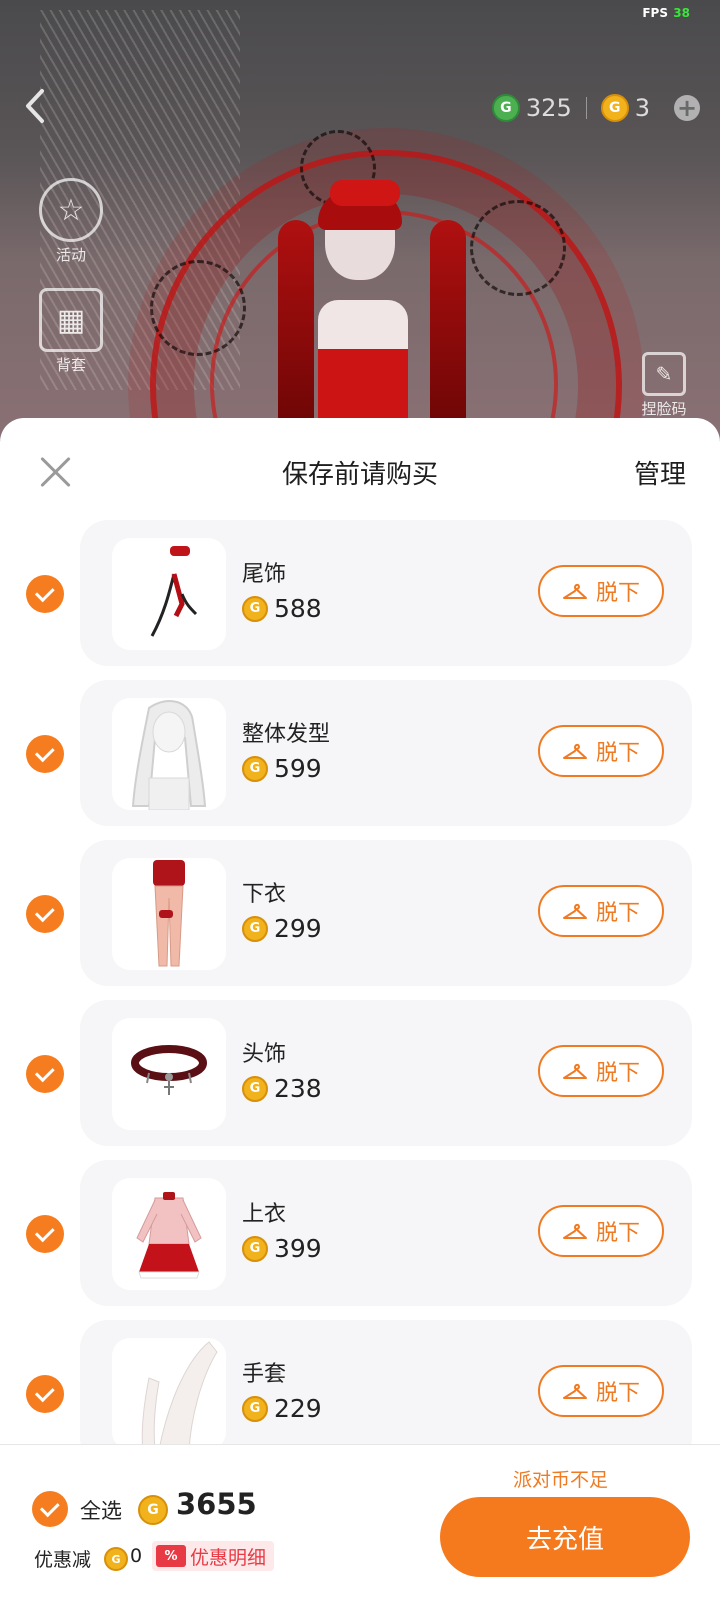 The width and height of the screenshot is (720, 1601). What do you see at coordinates (264, 1054) in the screenshot?
I see `item-name: 头饰` at bounding box center [264, 1054].